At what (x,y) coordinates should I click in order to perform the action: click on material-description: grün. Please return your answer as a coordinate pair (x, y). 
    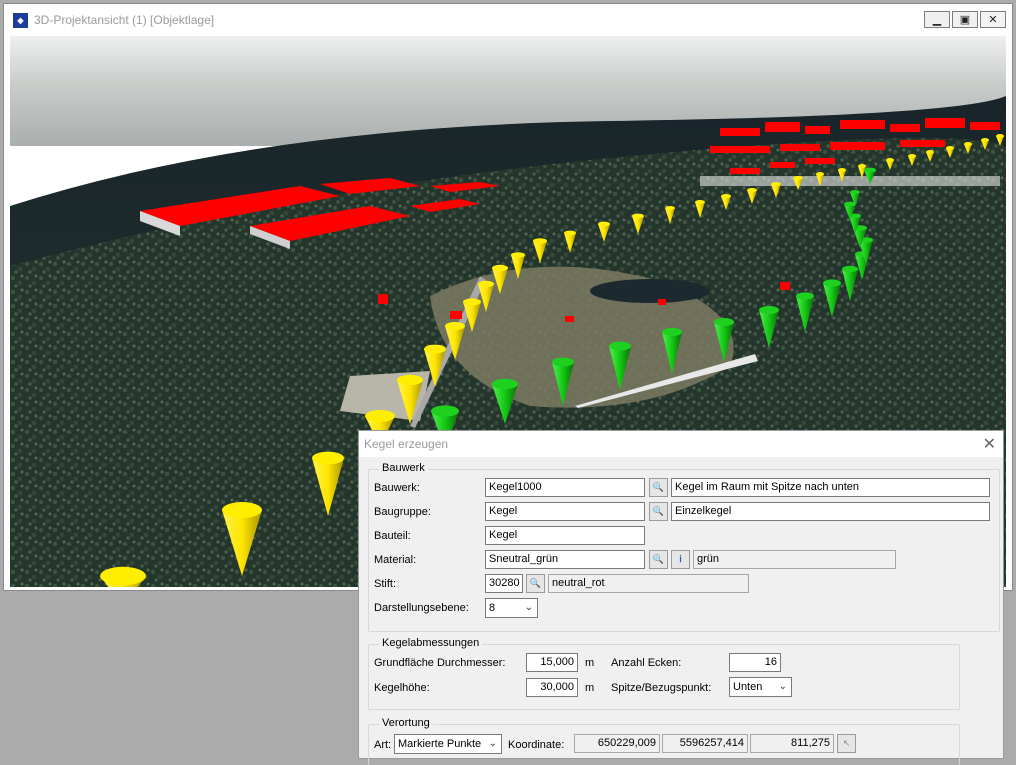
    Looking at the image, I should click on (794, 559).